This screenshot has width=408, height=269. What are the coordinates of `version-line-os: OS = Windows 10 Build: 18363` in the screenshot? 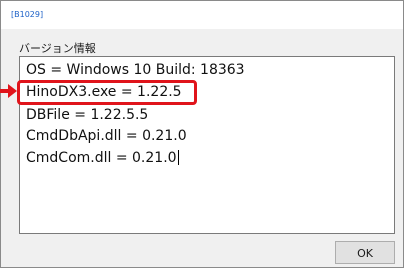 It's located at (135, 70).